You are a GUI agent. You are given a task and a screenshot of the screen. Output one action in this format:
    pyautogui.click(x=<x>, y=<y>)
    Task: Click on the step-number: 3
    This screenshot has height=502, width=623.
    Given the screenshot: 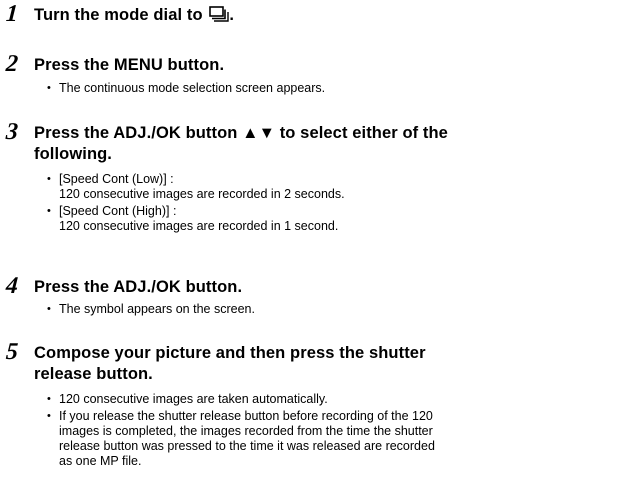 What is the action you would take?
    pyautogui.click(x=12, y=132)
    